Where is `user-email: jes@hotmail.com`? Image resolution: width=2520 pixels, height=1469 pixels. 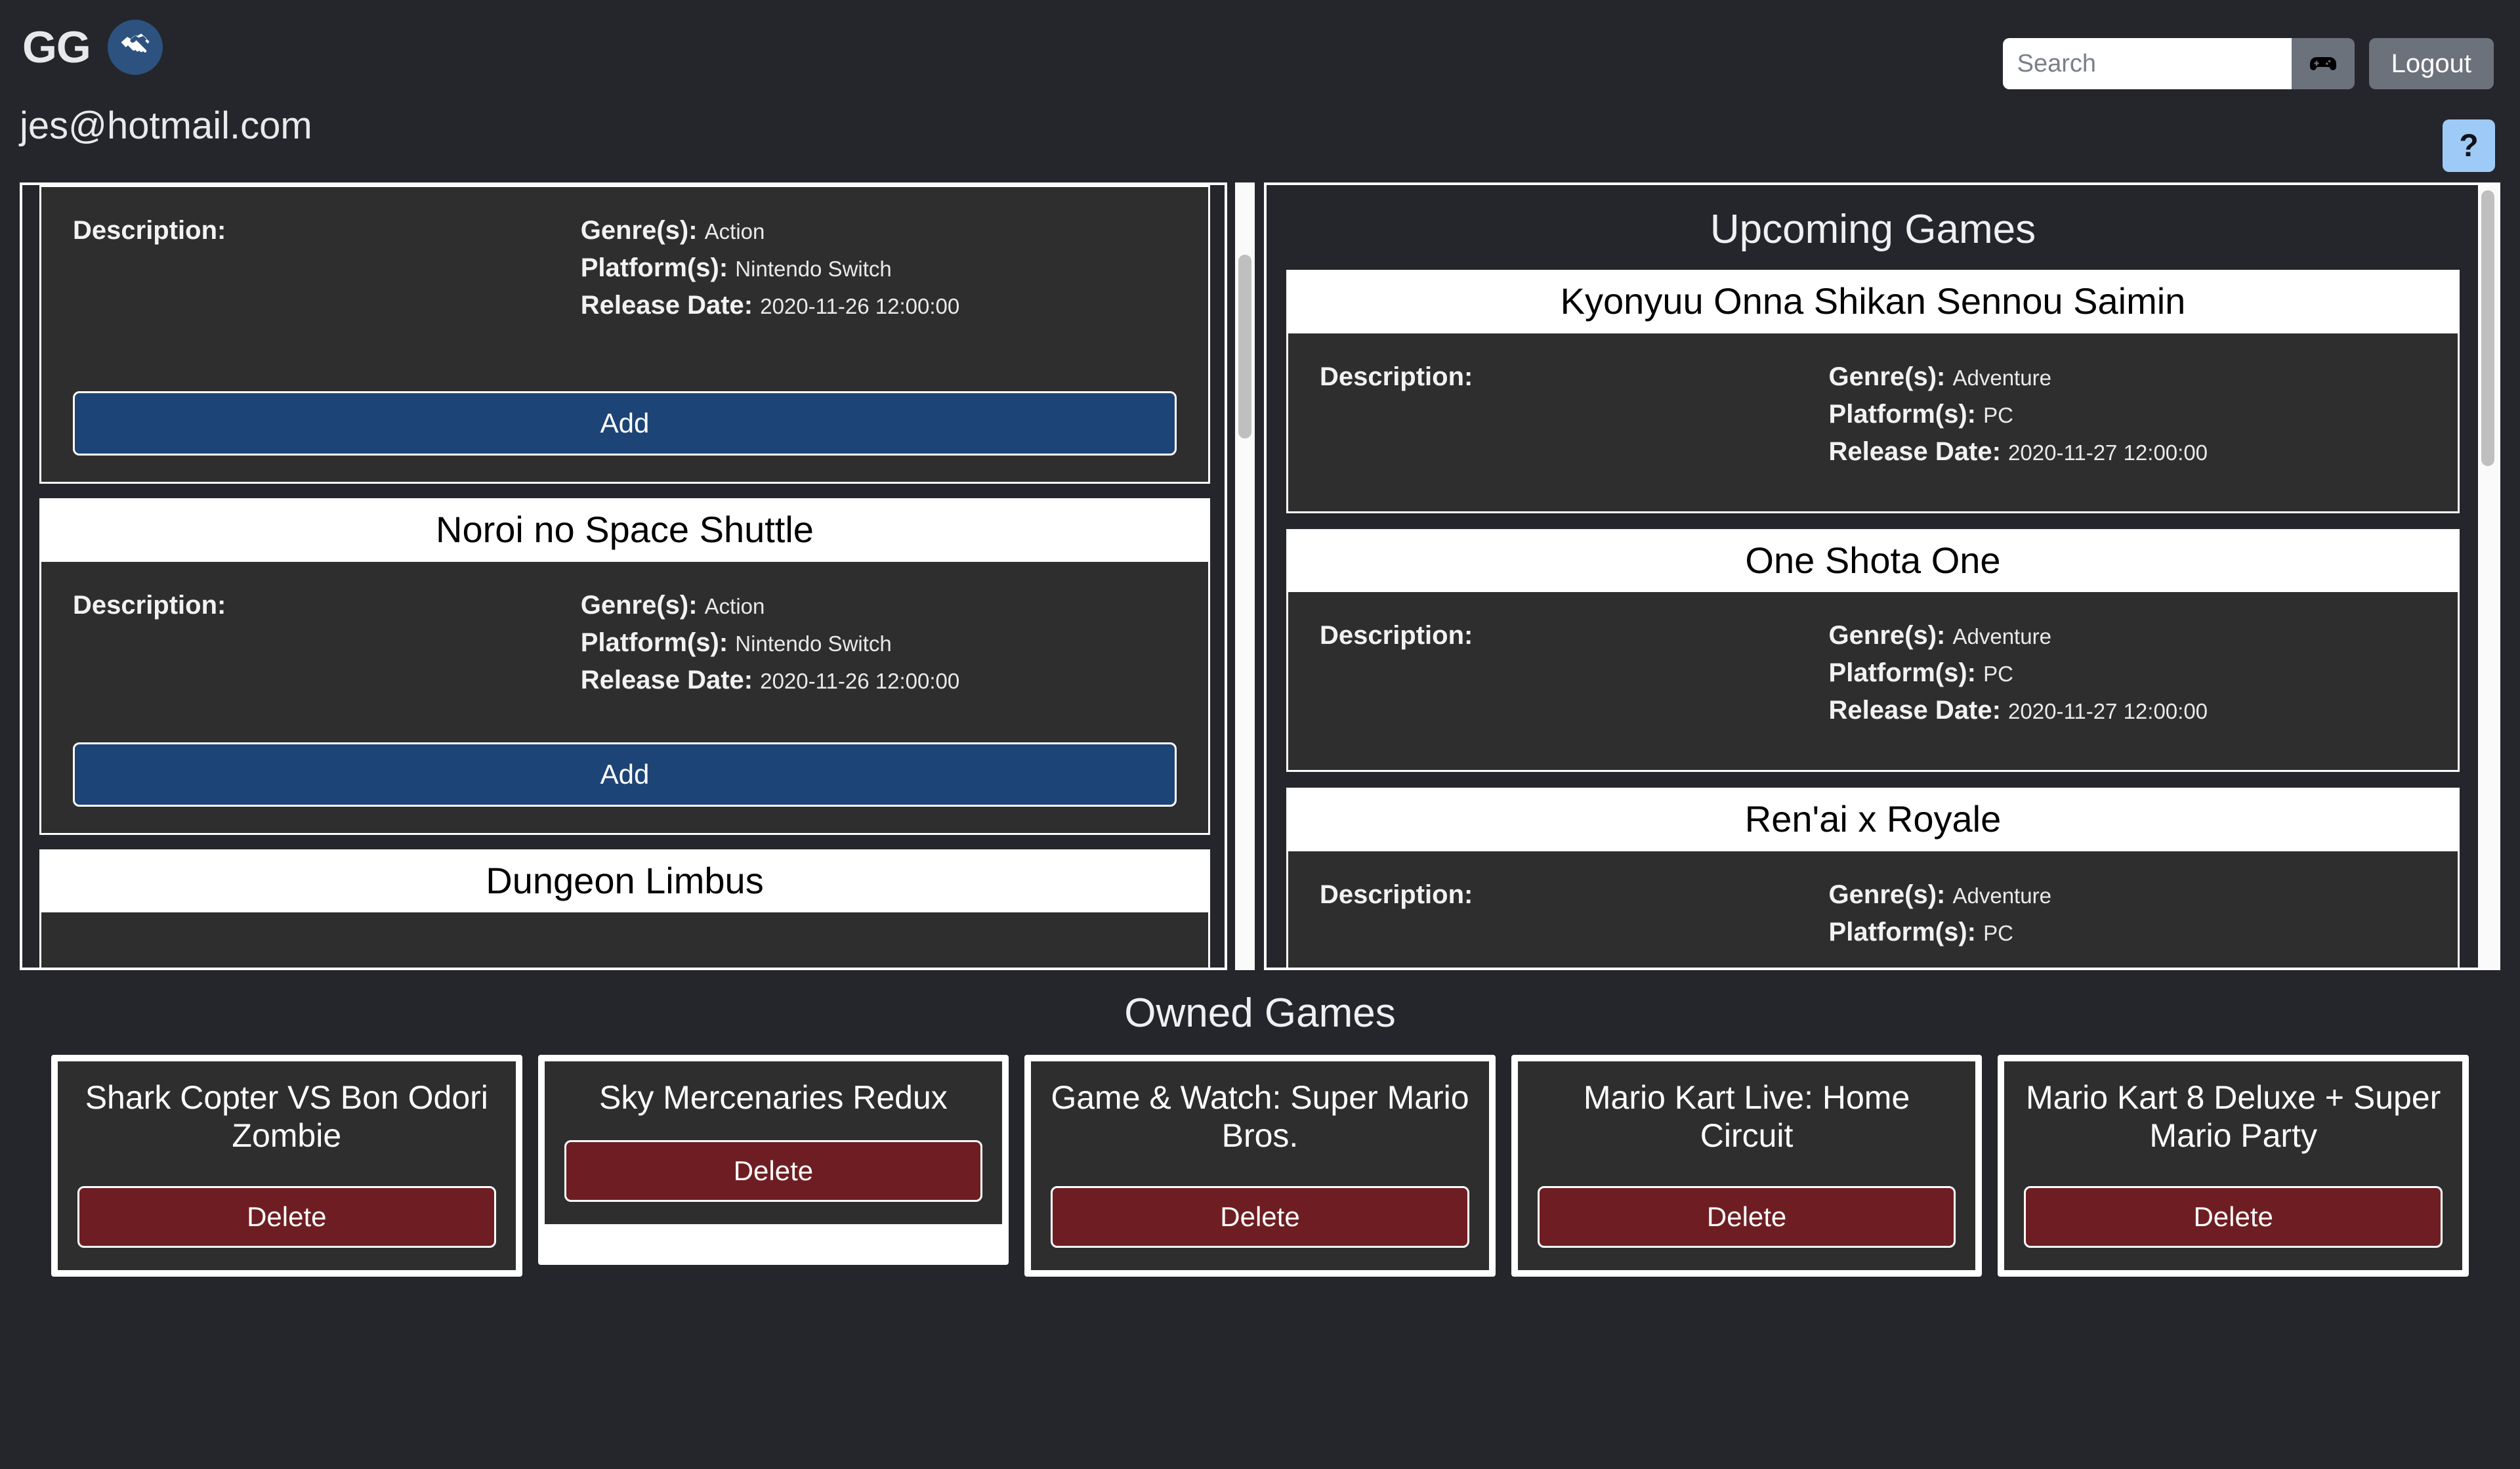 user-email: jes@hotmail.com is located at coordinates (166, 125).